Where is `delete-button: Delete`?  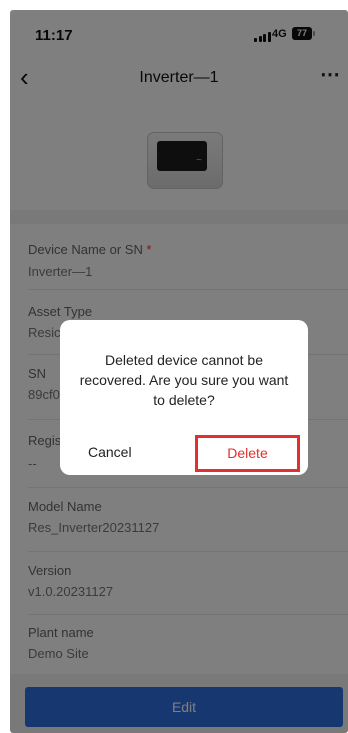
delete-button: Delete is located at coordinates (247, 453).